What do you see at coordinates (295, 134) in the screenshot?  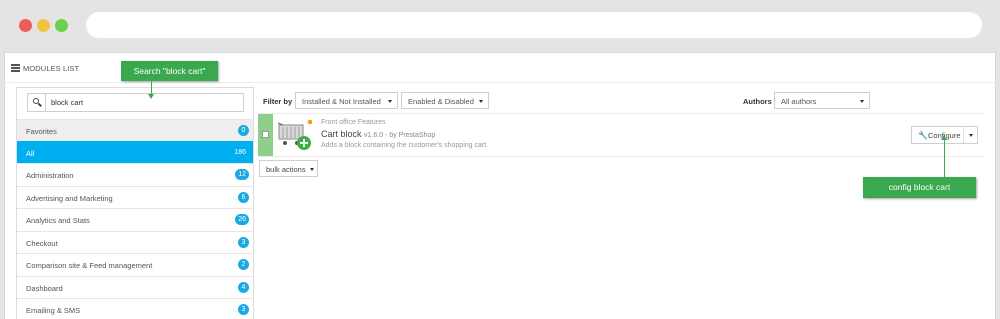 I see `cart-block-icon` at bounding box center [295, 134].